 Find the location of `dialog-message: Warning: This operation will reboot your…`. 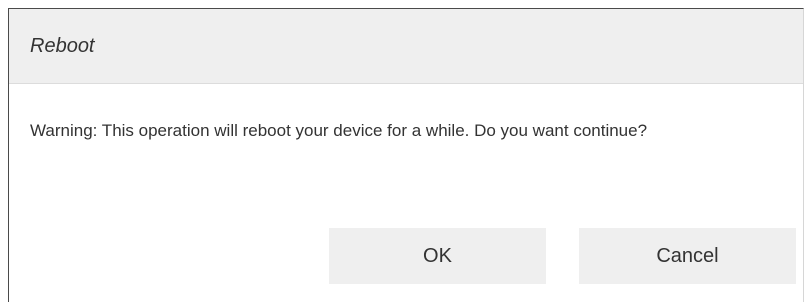

dialog-message: Warning: This operation will reboot your… is located at coordinates (339, 130).